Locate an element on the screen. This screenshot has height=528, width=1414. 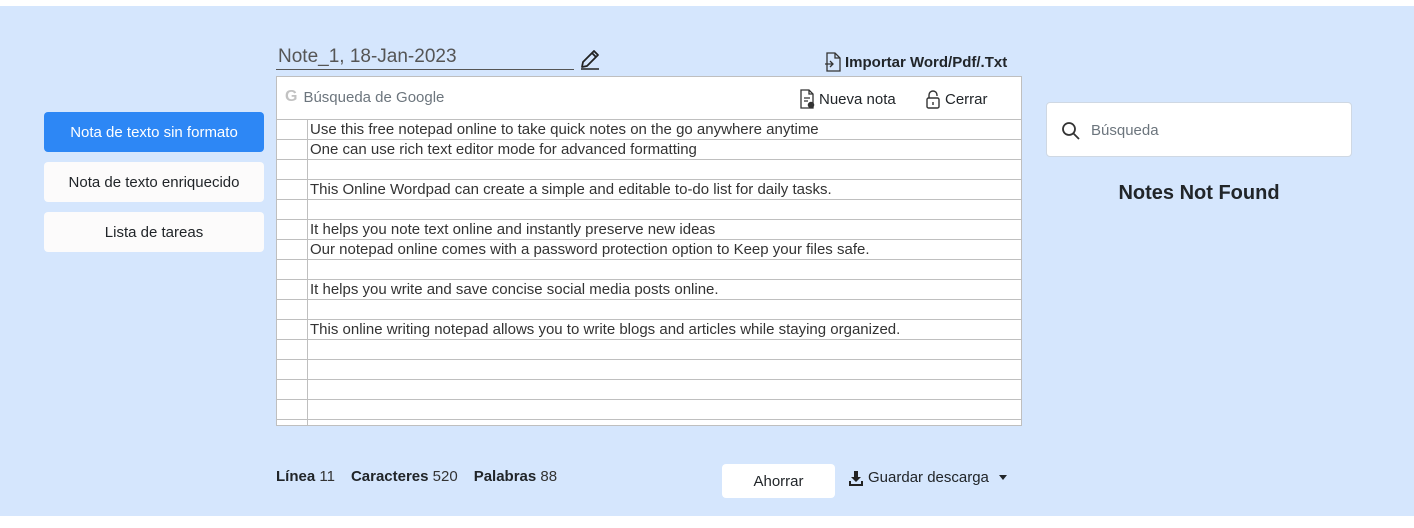
char-count: Caracteres 520 is located at coordinates (404, 476).